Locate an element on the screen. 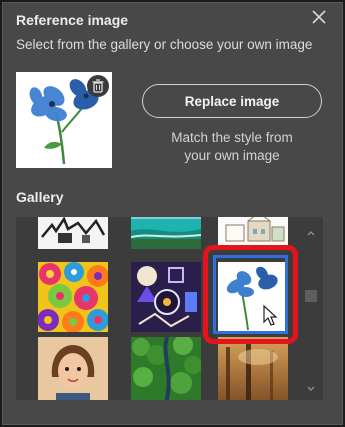 The height and width of the screenshot is (427, 345). scroll-thumb is located at coordinates (311, 296).